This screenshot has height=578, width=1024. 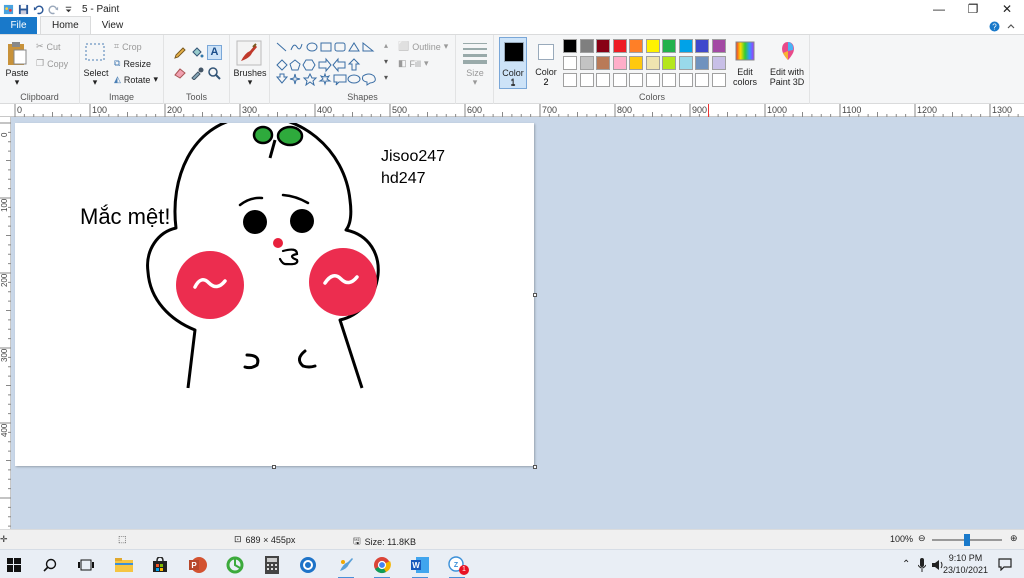 What do you see at coordinates (745, 51) in the screenshot?
I see `edit-colors-icon` at bounding box center [745, 51].